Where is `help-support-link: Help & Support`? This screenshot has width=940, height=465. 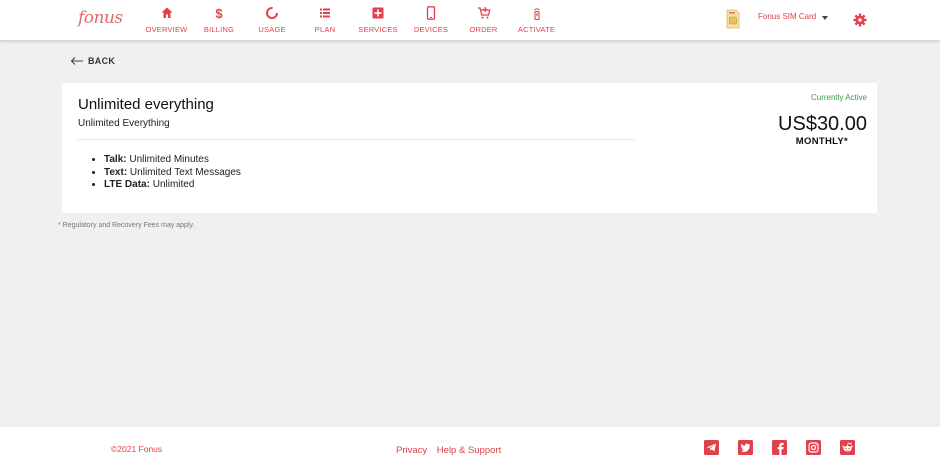
help-support-link: Help & Support is located at coordinates (469, 450).